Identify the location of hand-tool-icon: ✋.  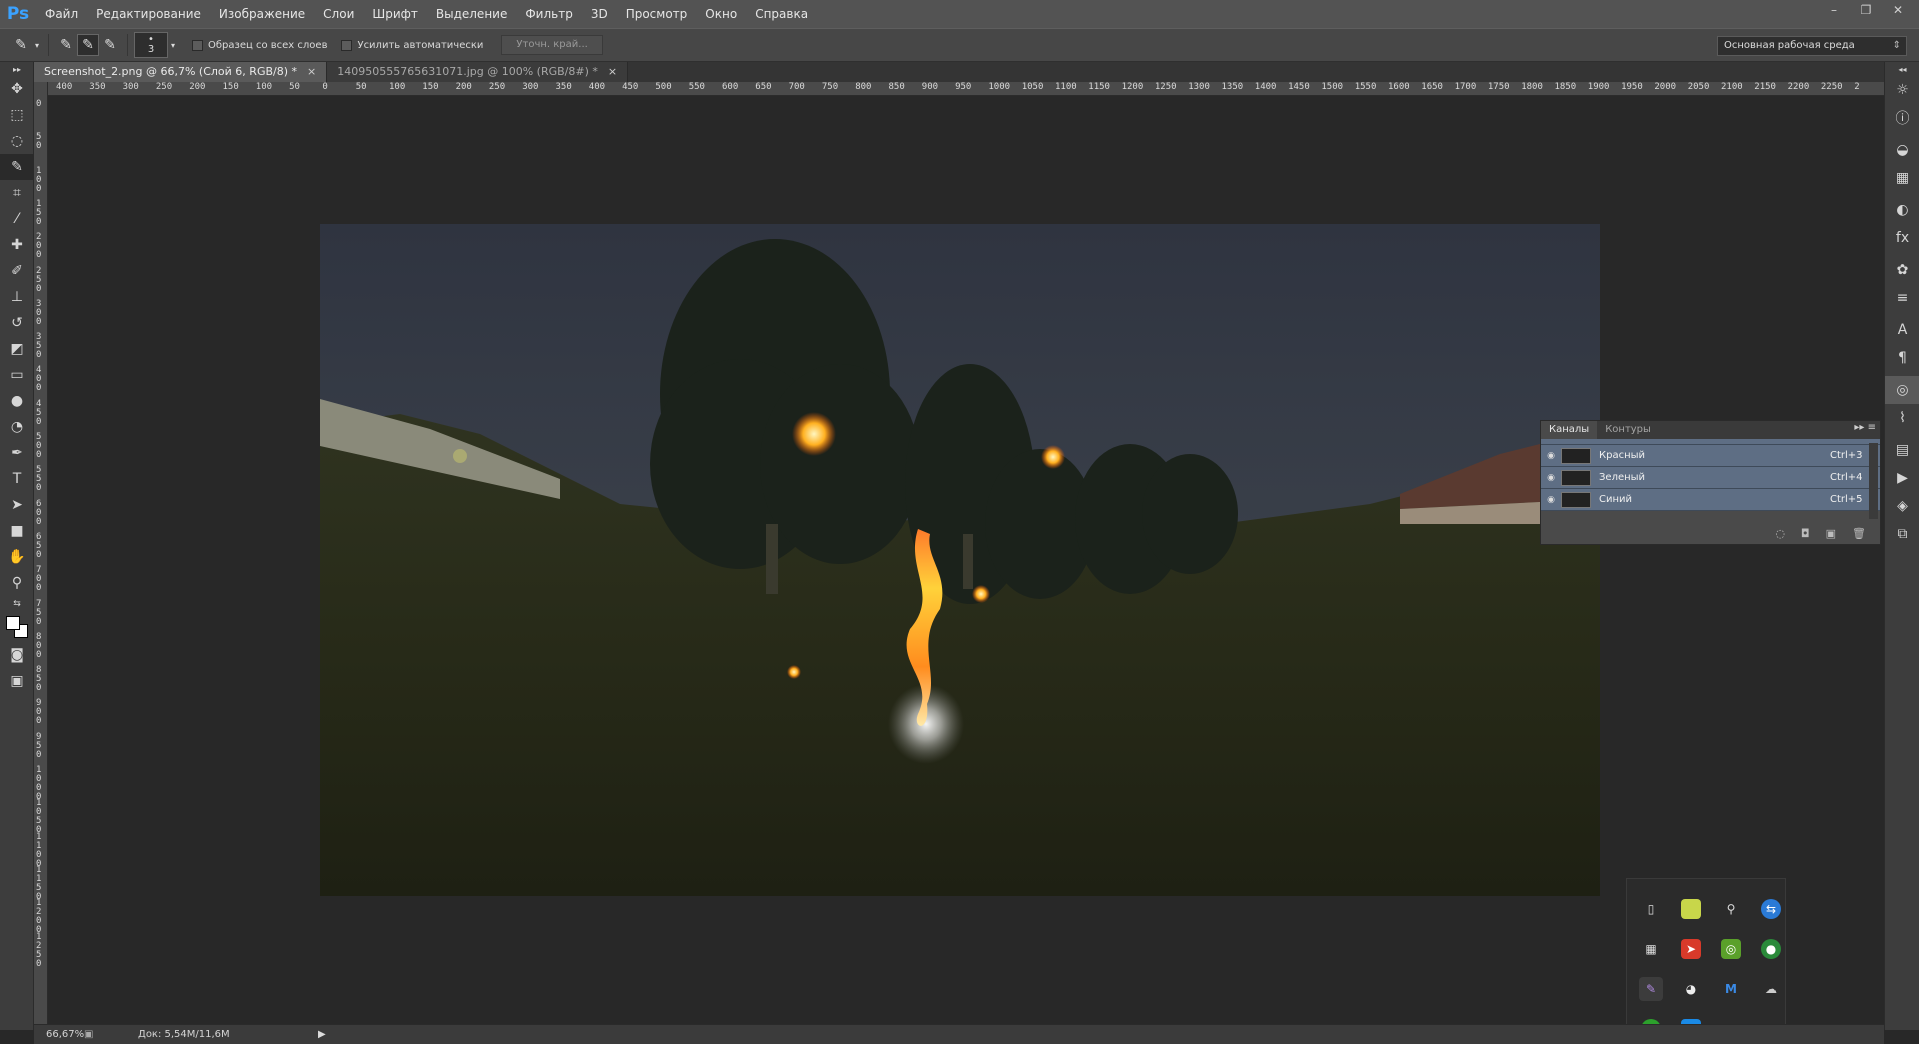
(17, 557).